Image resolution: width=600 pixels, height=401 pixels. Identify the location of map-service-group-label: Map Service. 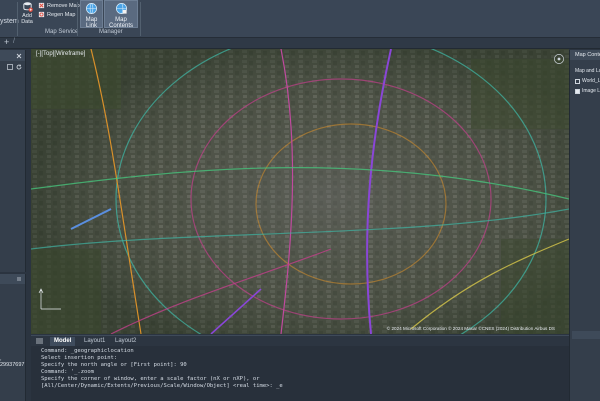
(62, 32).